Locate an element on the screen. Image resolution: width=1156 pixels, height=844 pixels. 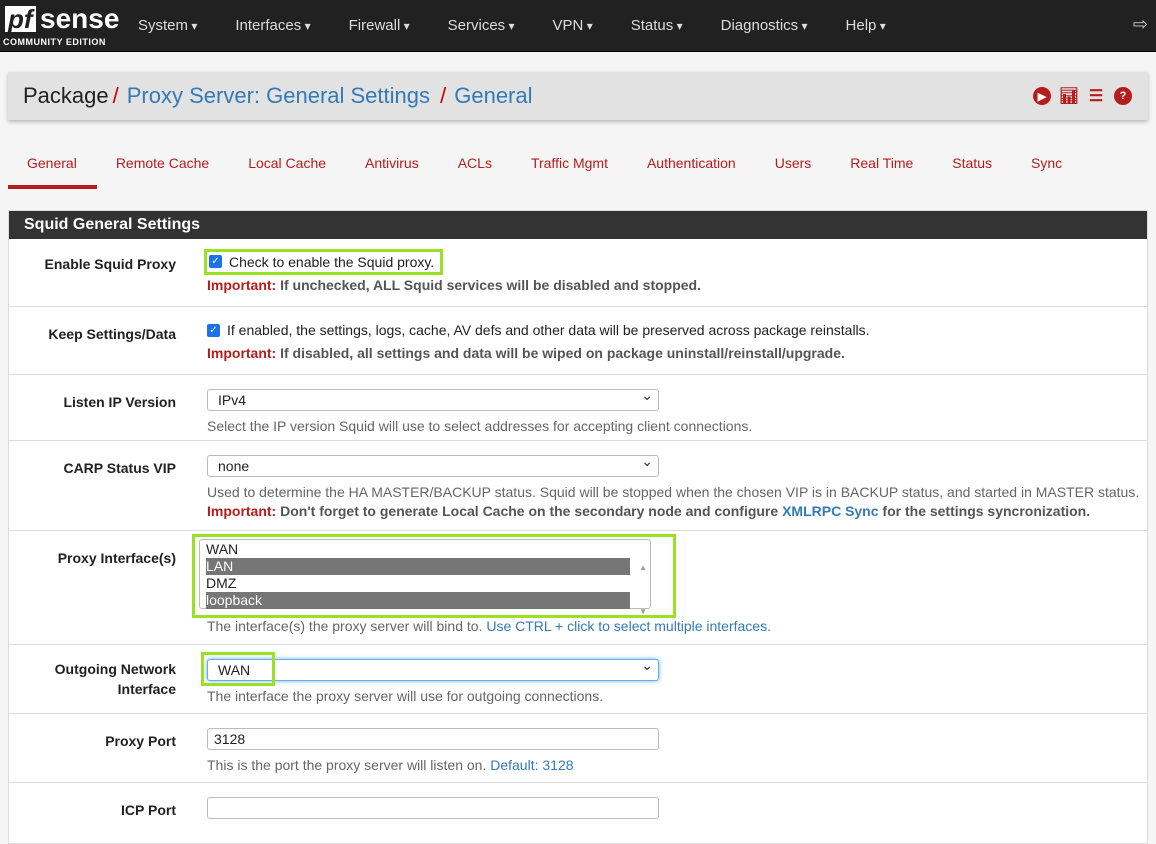
tab-acls: ACLs is located at coordinates (475, 169).